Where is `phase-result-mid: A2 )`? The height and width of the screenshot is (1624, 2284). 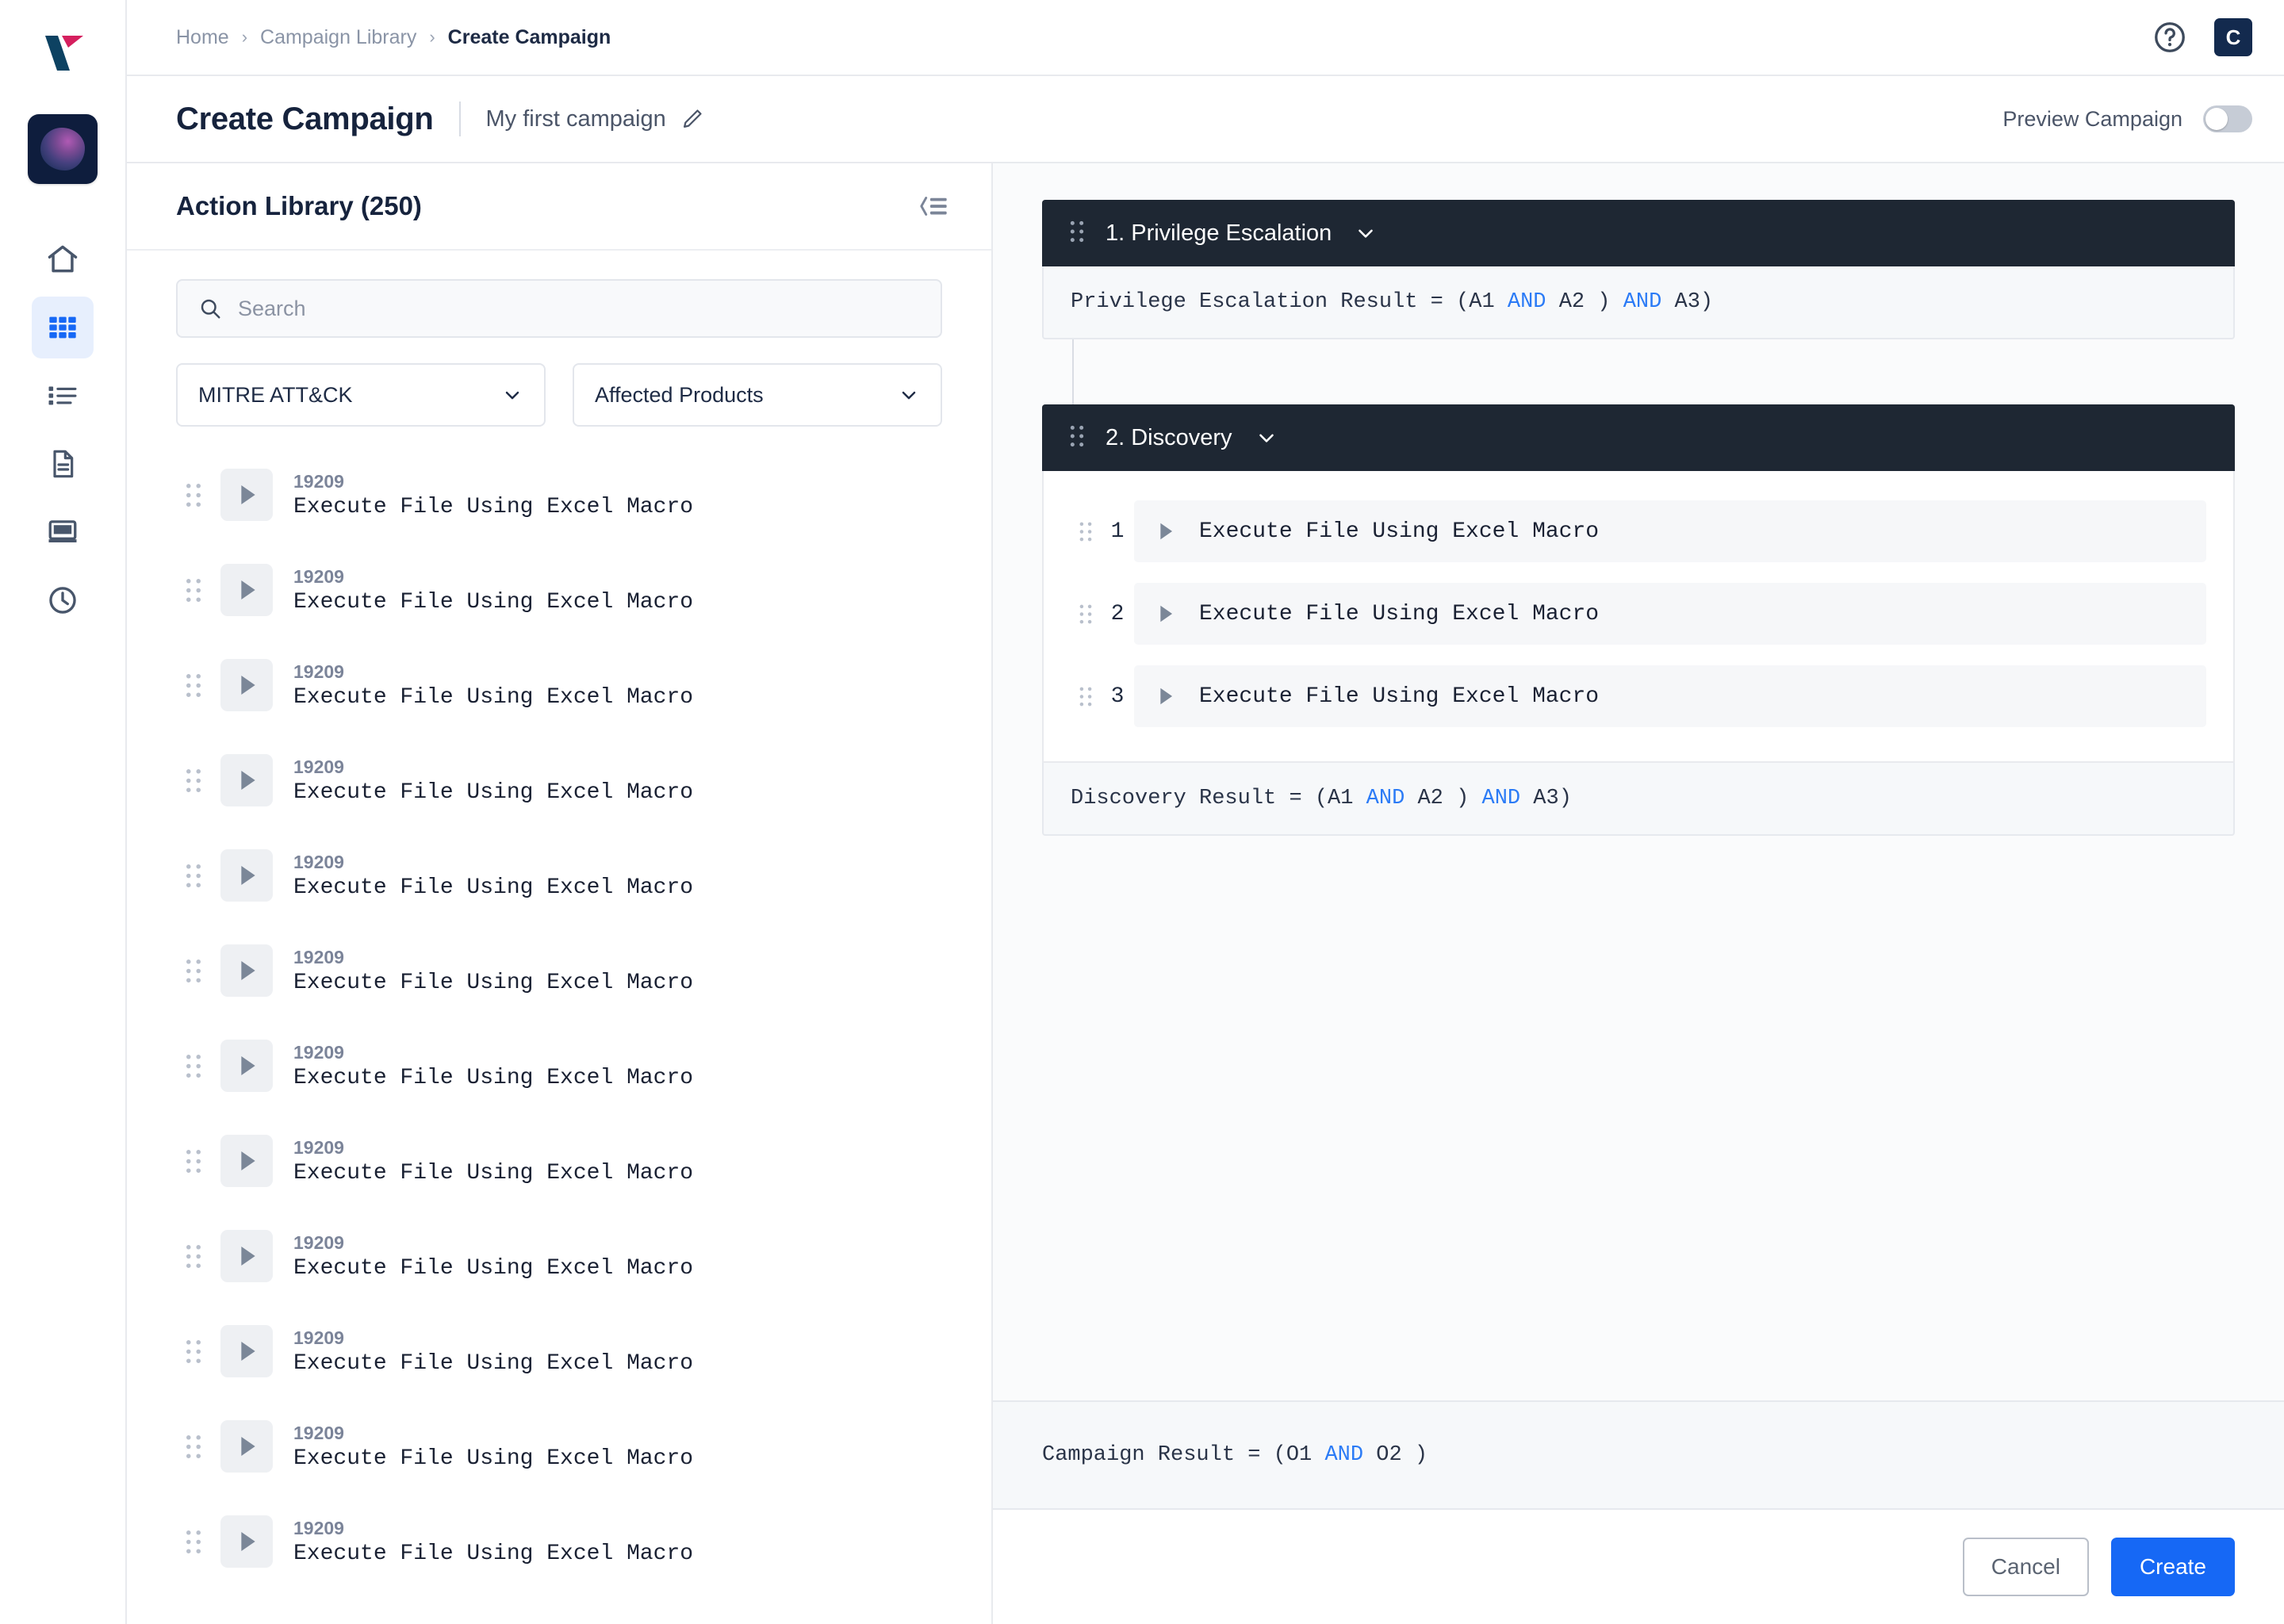 phase-result-mid: A2 ) is located at coordinates (1584, 302).